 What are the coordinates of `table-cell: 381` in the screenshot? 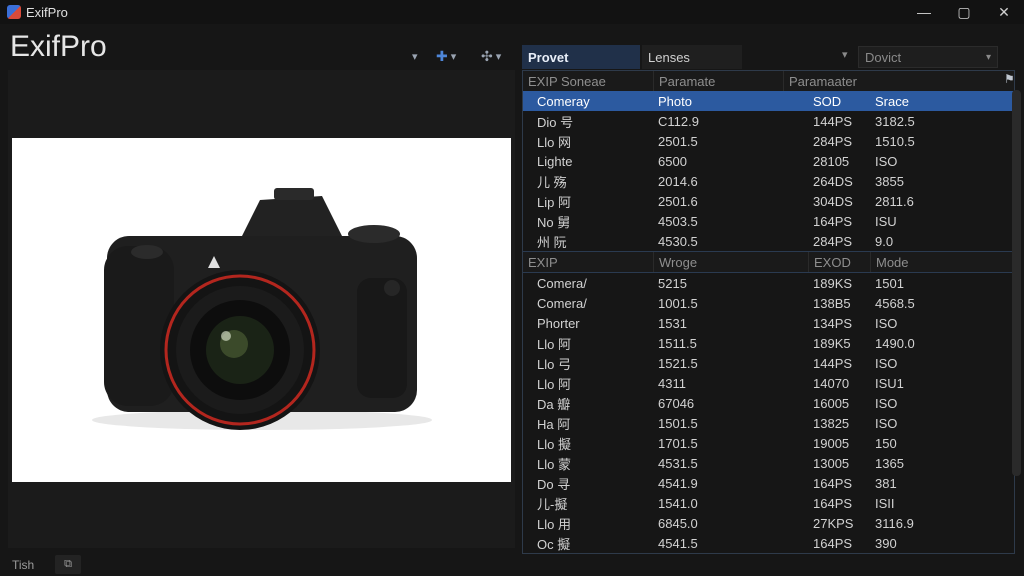 It's located at (886, 483).